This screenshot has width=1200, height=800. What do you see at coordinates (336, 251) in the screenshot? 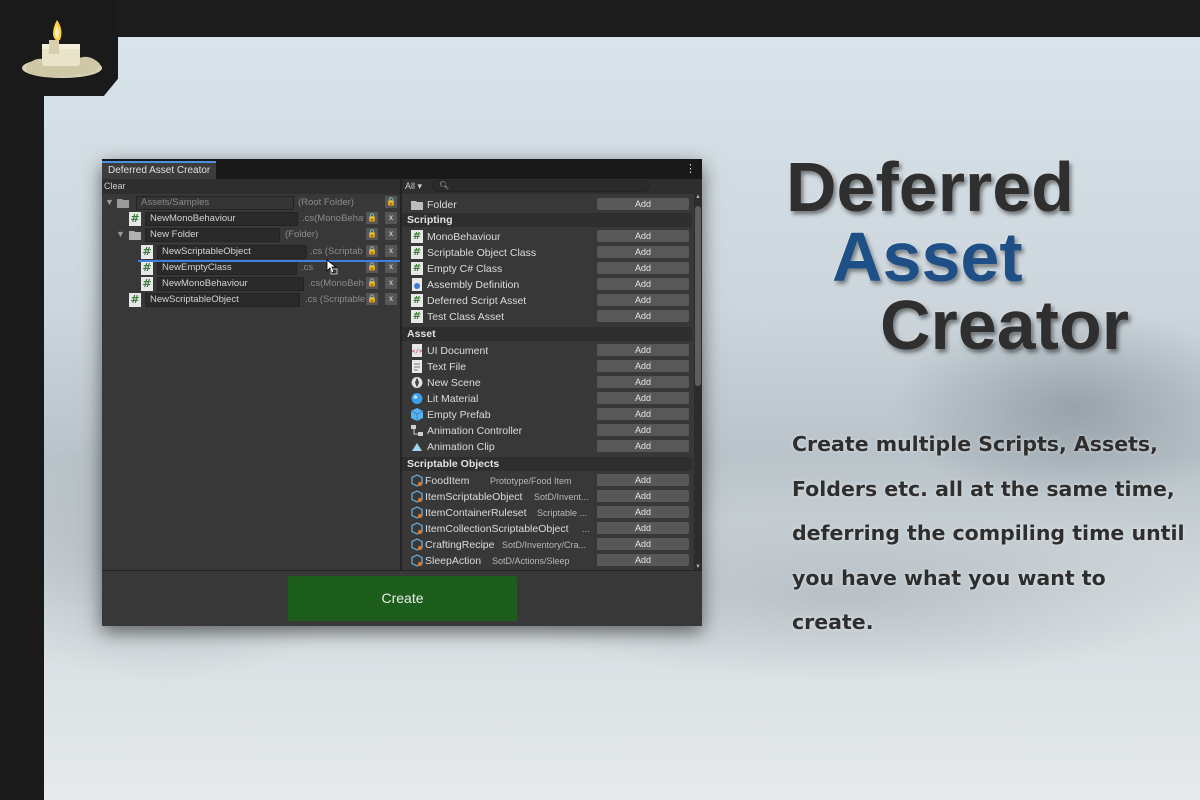
I see `asset-type-label: .cs (Scriptab` at bounding box center [336, 251].